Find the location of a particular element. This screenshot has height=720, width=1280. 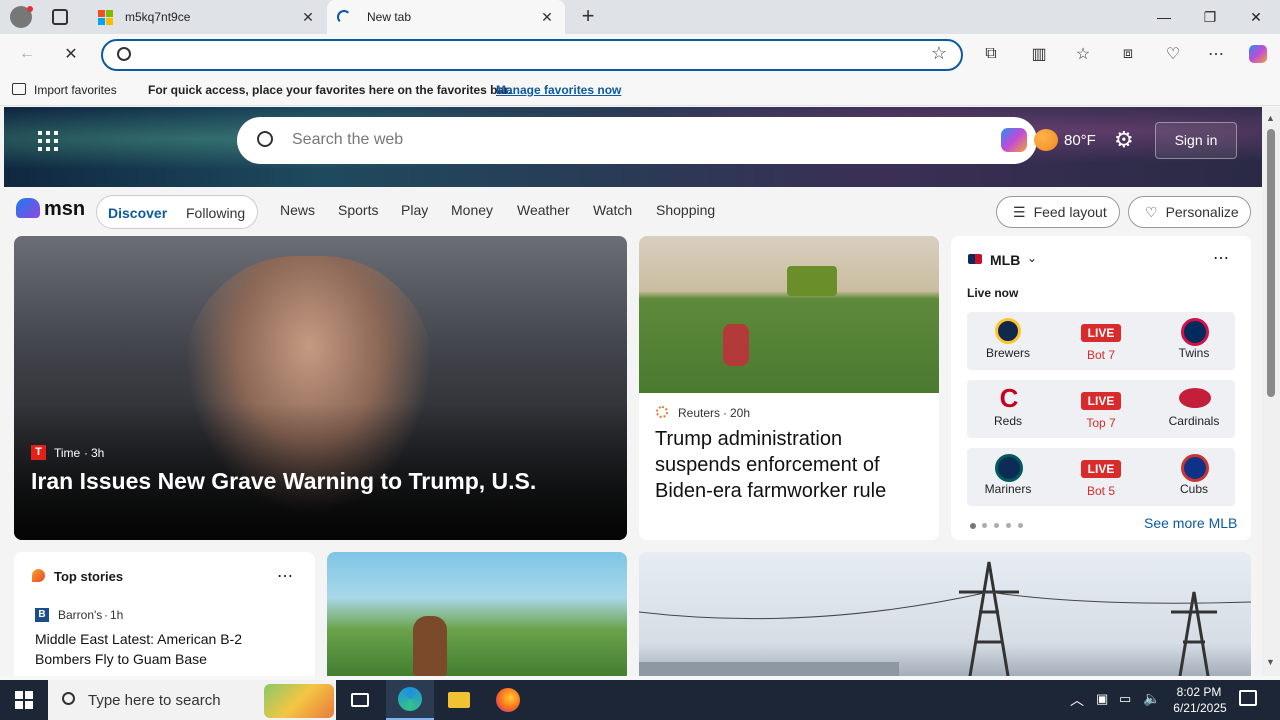

volume-icon: 🔈 is located at coordinates (1151, 698).